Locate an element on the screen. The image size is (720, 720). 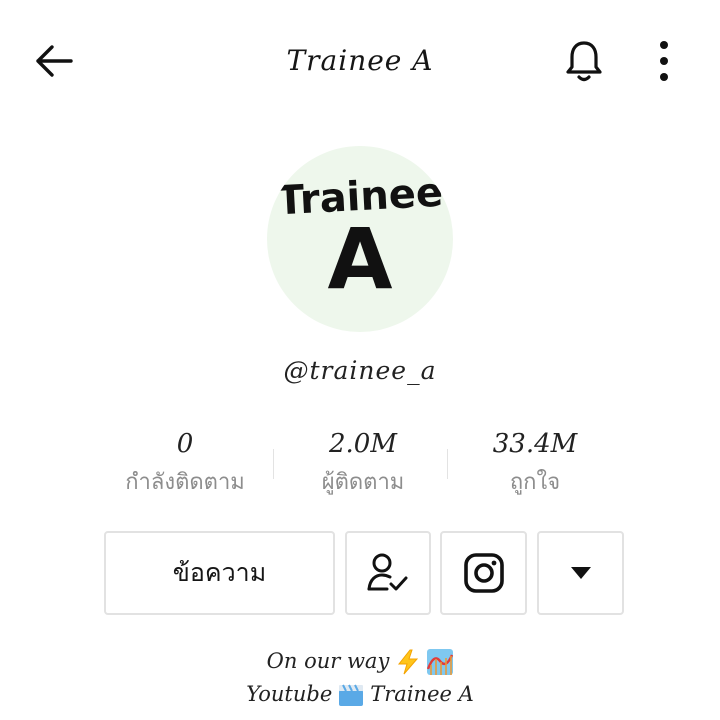
stats-row: 0 กำลังติดตาม 2.0M ผู้ติดตาม 33.4M ถูกใจ is located at coordinates (362, 467).